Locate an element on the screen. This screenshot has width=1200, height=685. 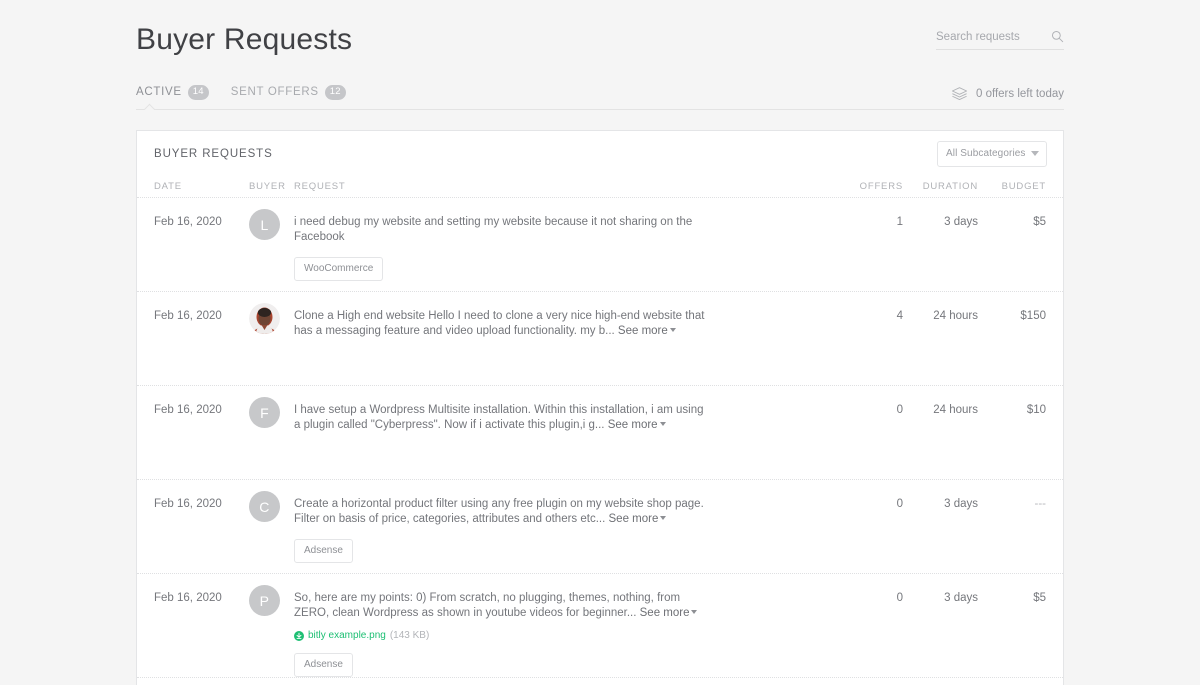
search-input is located at coordinates (986, 36).